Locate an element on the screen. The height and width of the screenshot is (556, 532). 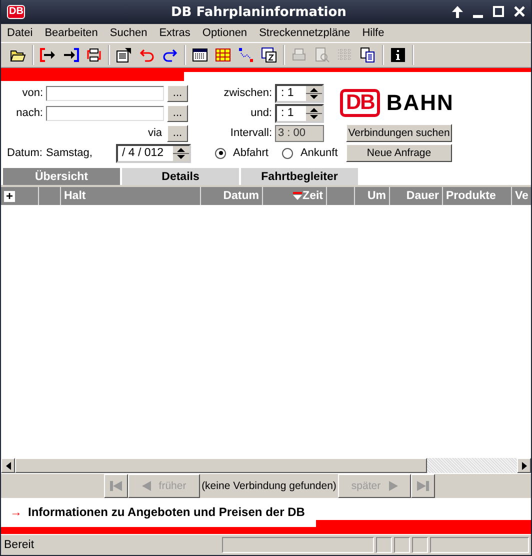
scroll-right-button is located at coordinates (524, 465).